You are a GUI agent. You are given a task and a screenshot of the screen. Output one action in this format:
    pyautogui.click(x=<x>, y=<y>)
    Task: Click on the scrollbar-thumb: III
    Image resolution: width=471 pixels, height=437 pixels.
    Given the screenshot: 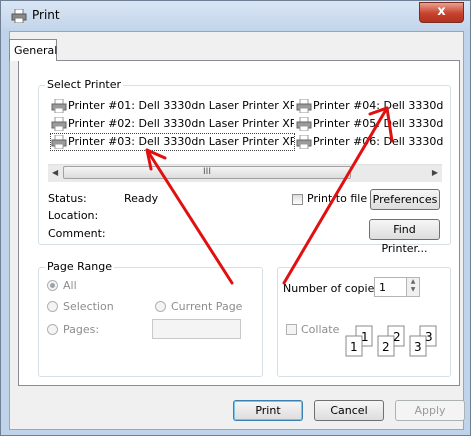 What is the action you would take?
    pyautogui.click(x=207, y=172)
    